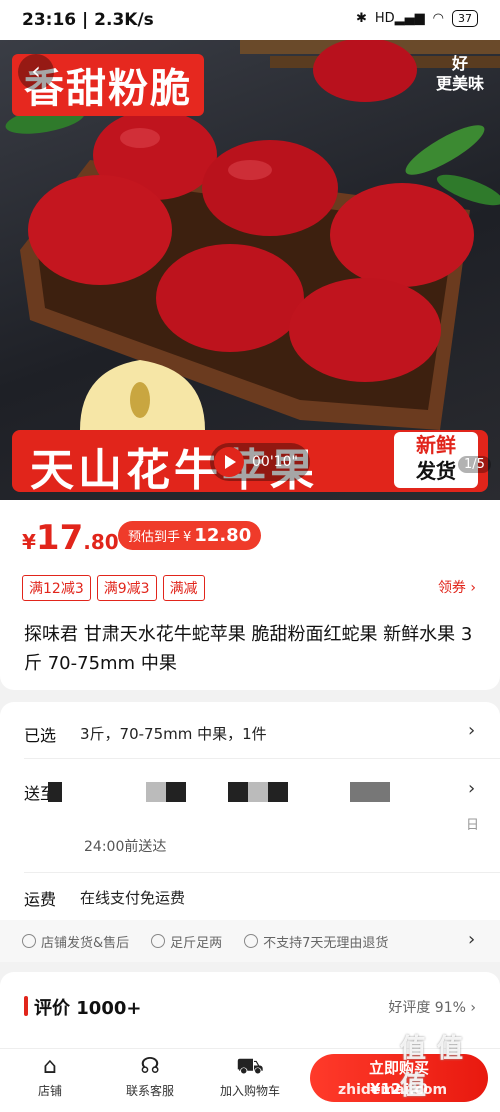 This screenshot has height=1112, width=500. What do you see at coordinates (361, 18) in the screenshot?
I see `bluetooth-icon: ✱` at bounding box center [361, 18].